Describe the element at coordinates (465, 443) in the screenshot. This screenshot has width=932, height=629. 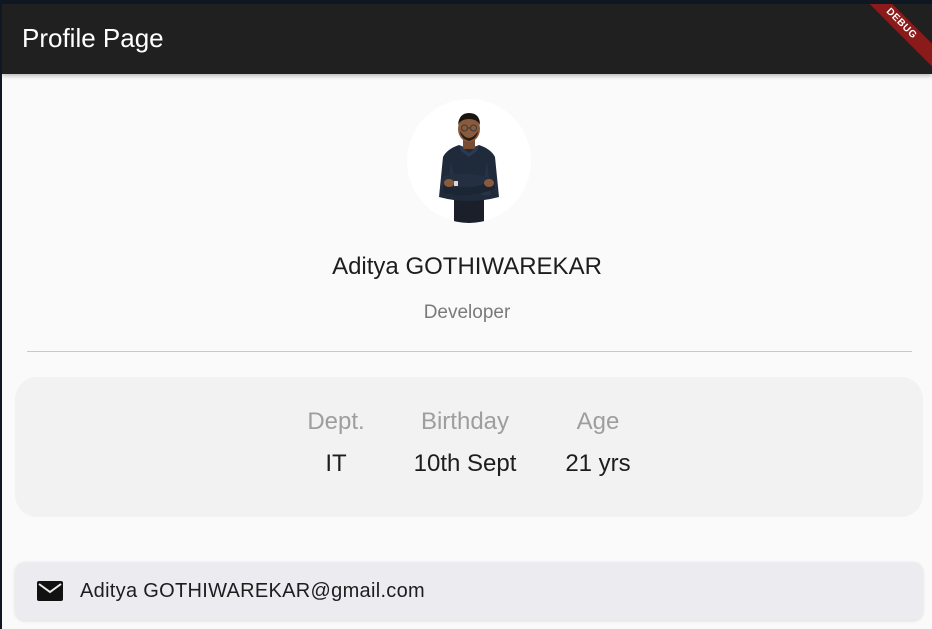
I see `stat-birthday: Birthday 10th Sept` at that location.